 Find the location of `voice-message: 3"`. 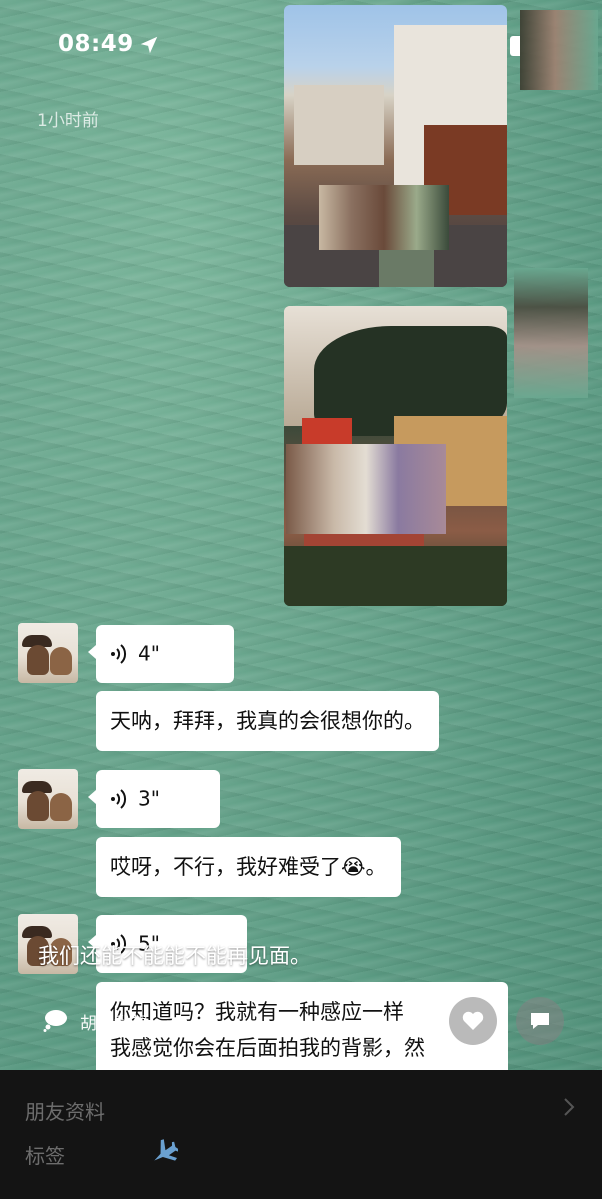

voice-message: 3" is located at coordinates (154, 799).